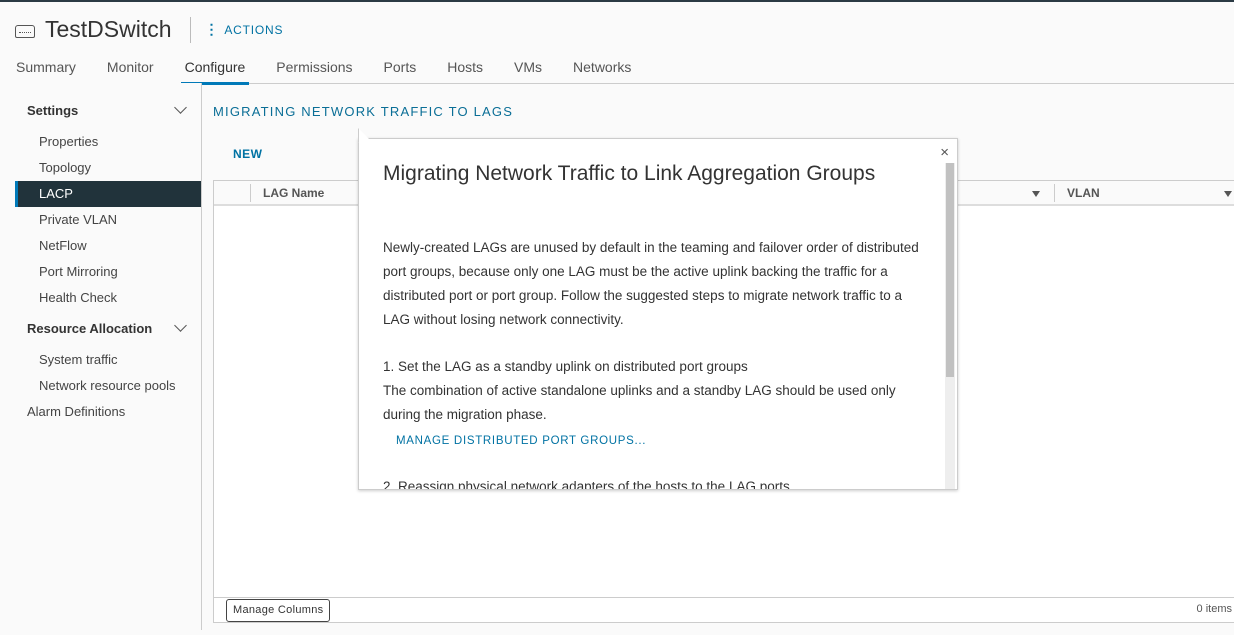 This screenshot has height=635, width=1234. I want to click on scrollbar, so click(950, 326).